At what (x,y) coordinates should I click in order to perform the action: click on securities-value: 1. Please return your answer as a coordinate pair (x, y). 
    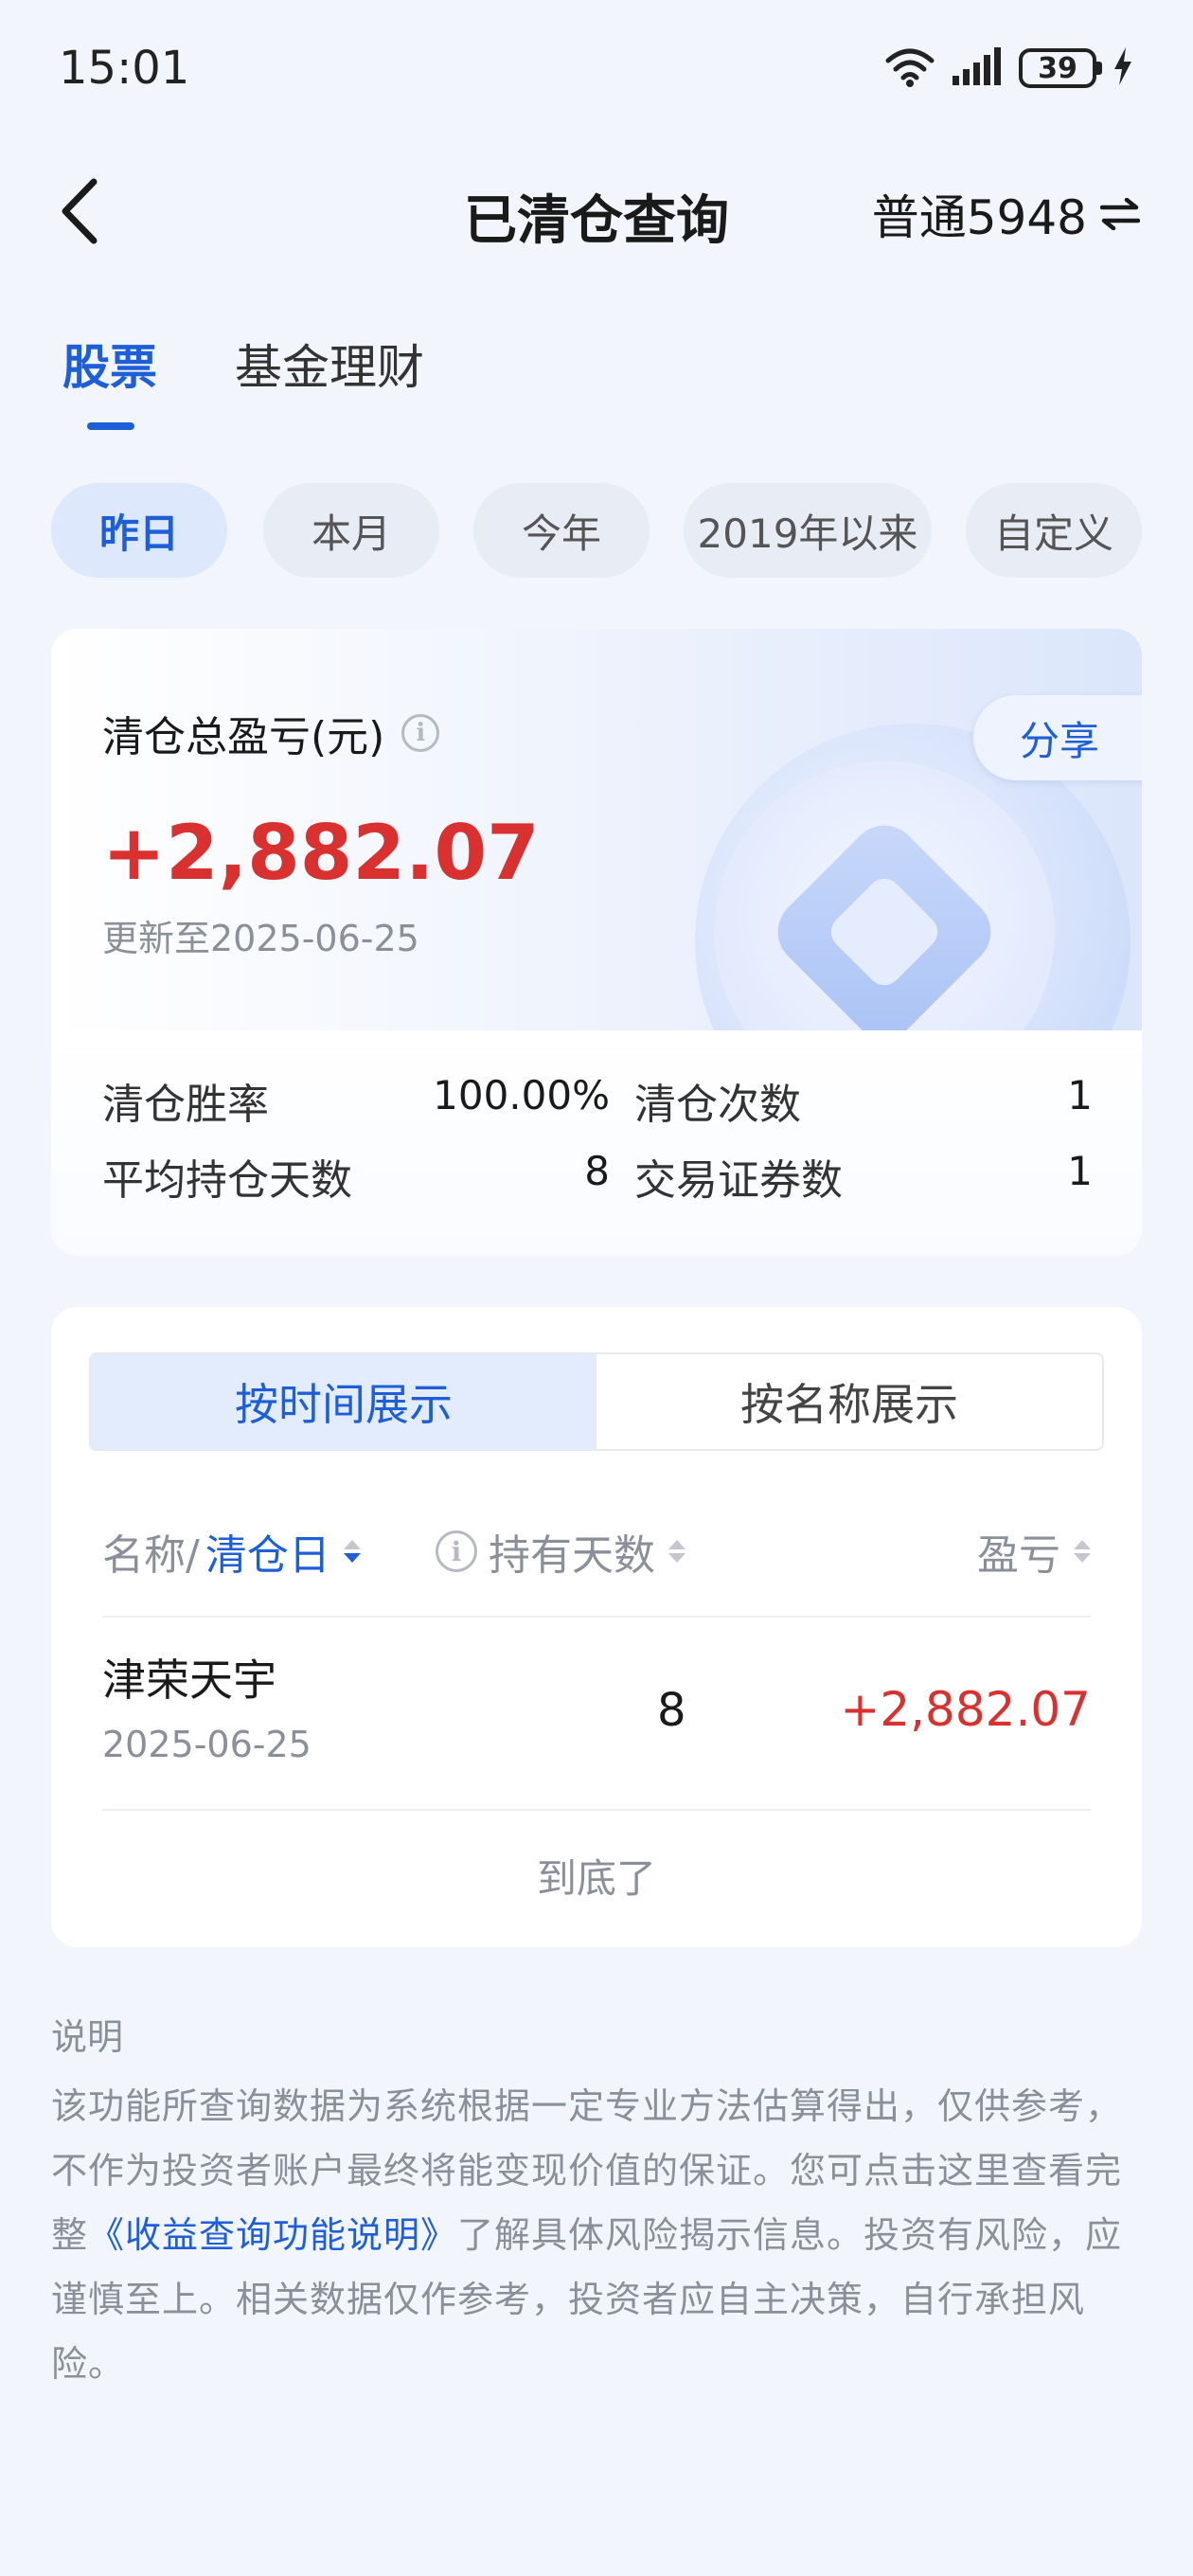
    Looking at the image, I should click on (1080, 1171).